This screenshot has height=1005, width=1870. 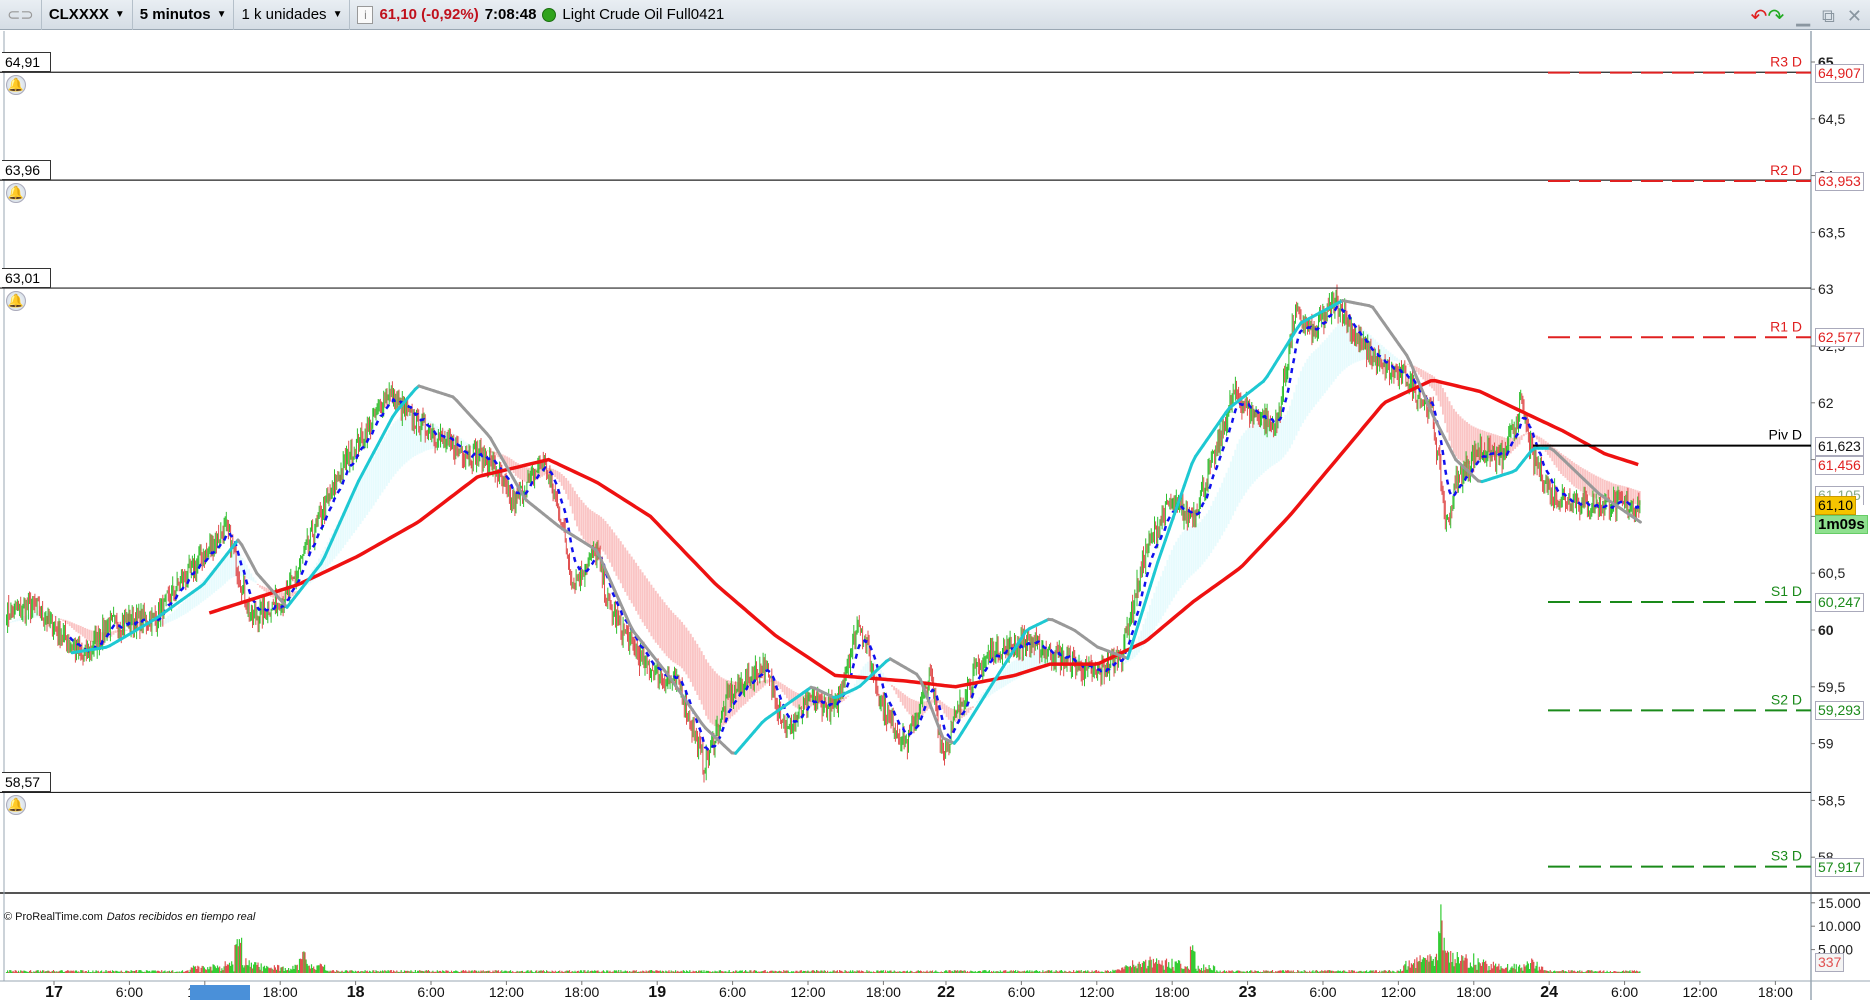 What do you see at coordinates (26, 62) in the screenshot?
I see `alert-level-label: 64,91` at bounding box center [26, 62].